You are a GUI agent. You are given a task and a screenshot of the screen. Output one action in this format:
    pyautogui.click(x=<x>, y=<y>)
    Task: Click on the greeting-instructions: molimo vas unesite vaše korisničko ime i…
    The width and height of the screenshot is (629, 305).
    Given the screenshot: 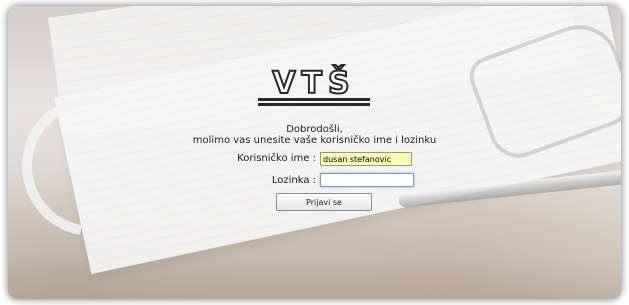 What is the action you would take?
    pyautogui.click(x=314, y=140)
    